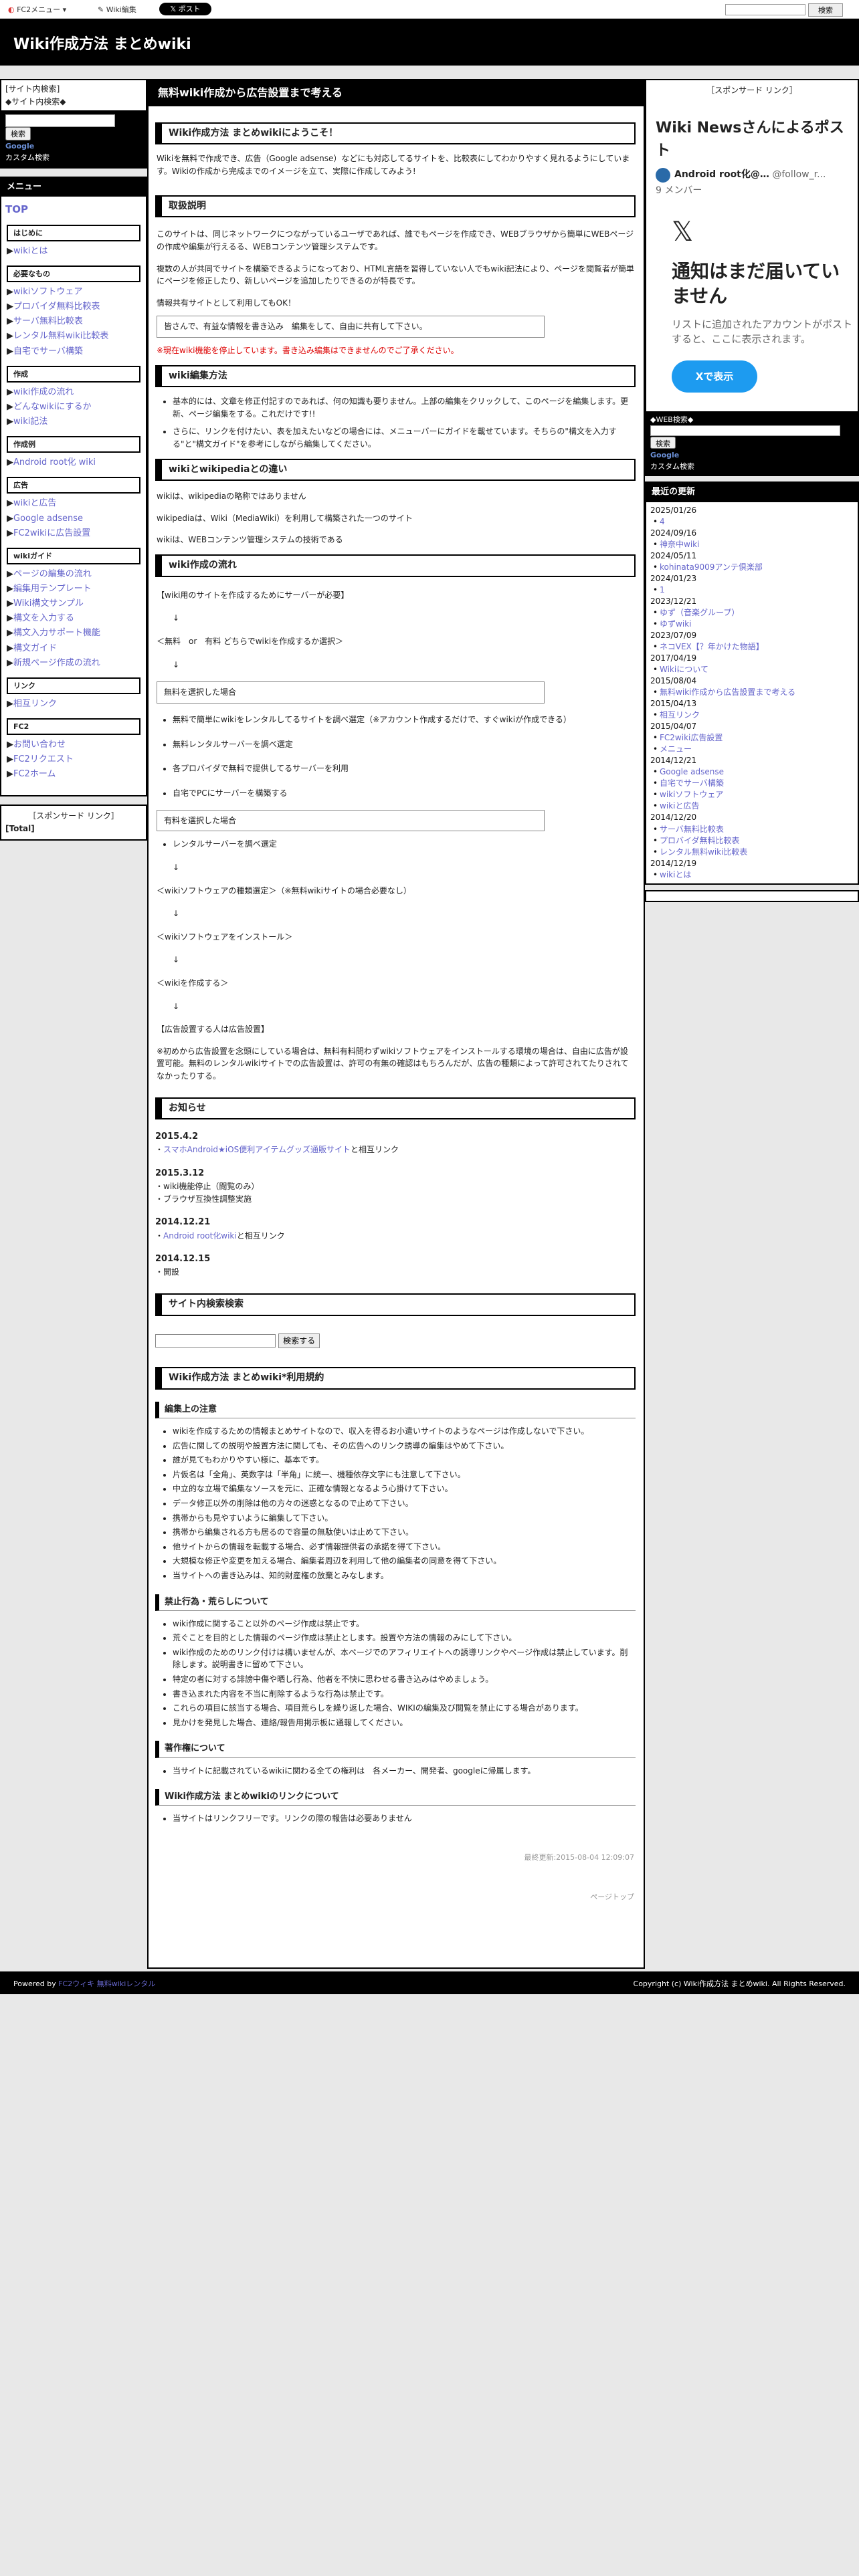 This screenshot has height=2576, width=859. What do you see at coordinates (673, 681) in the screenshot?
I see `update-date: 2015/08/04` at bounding box center [673, 681].